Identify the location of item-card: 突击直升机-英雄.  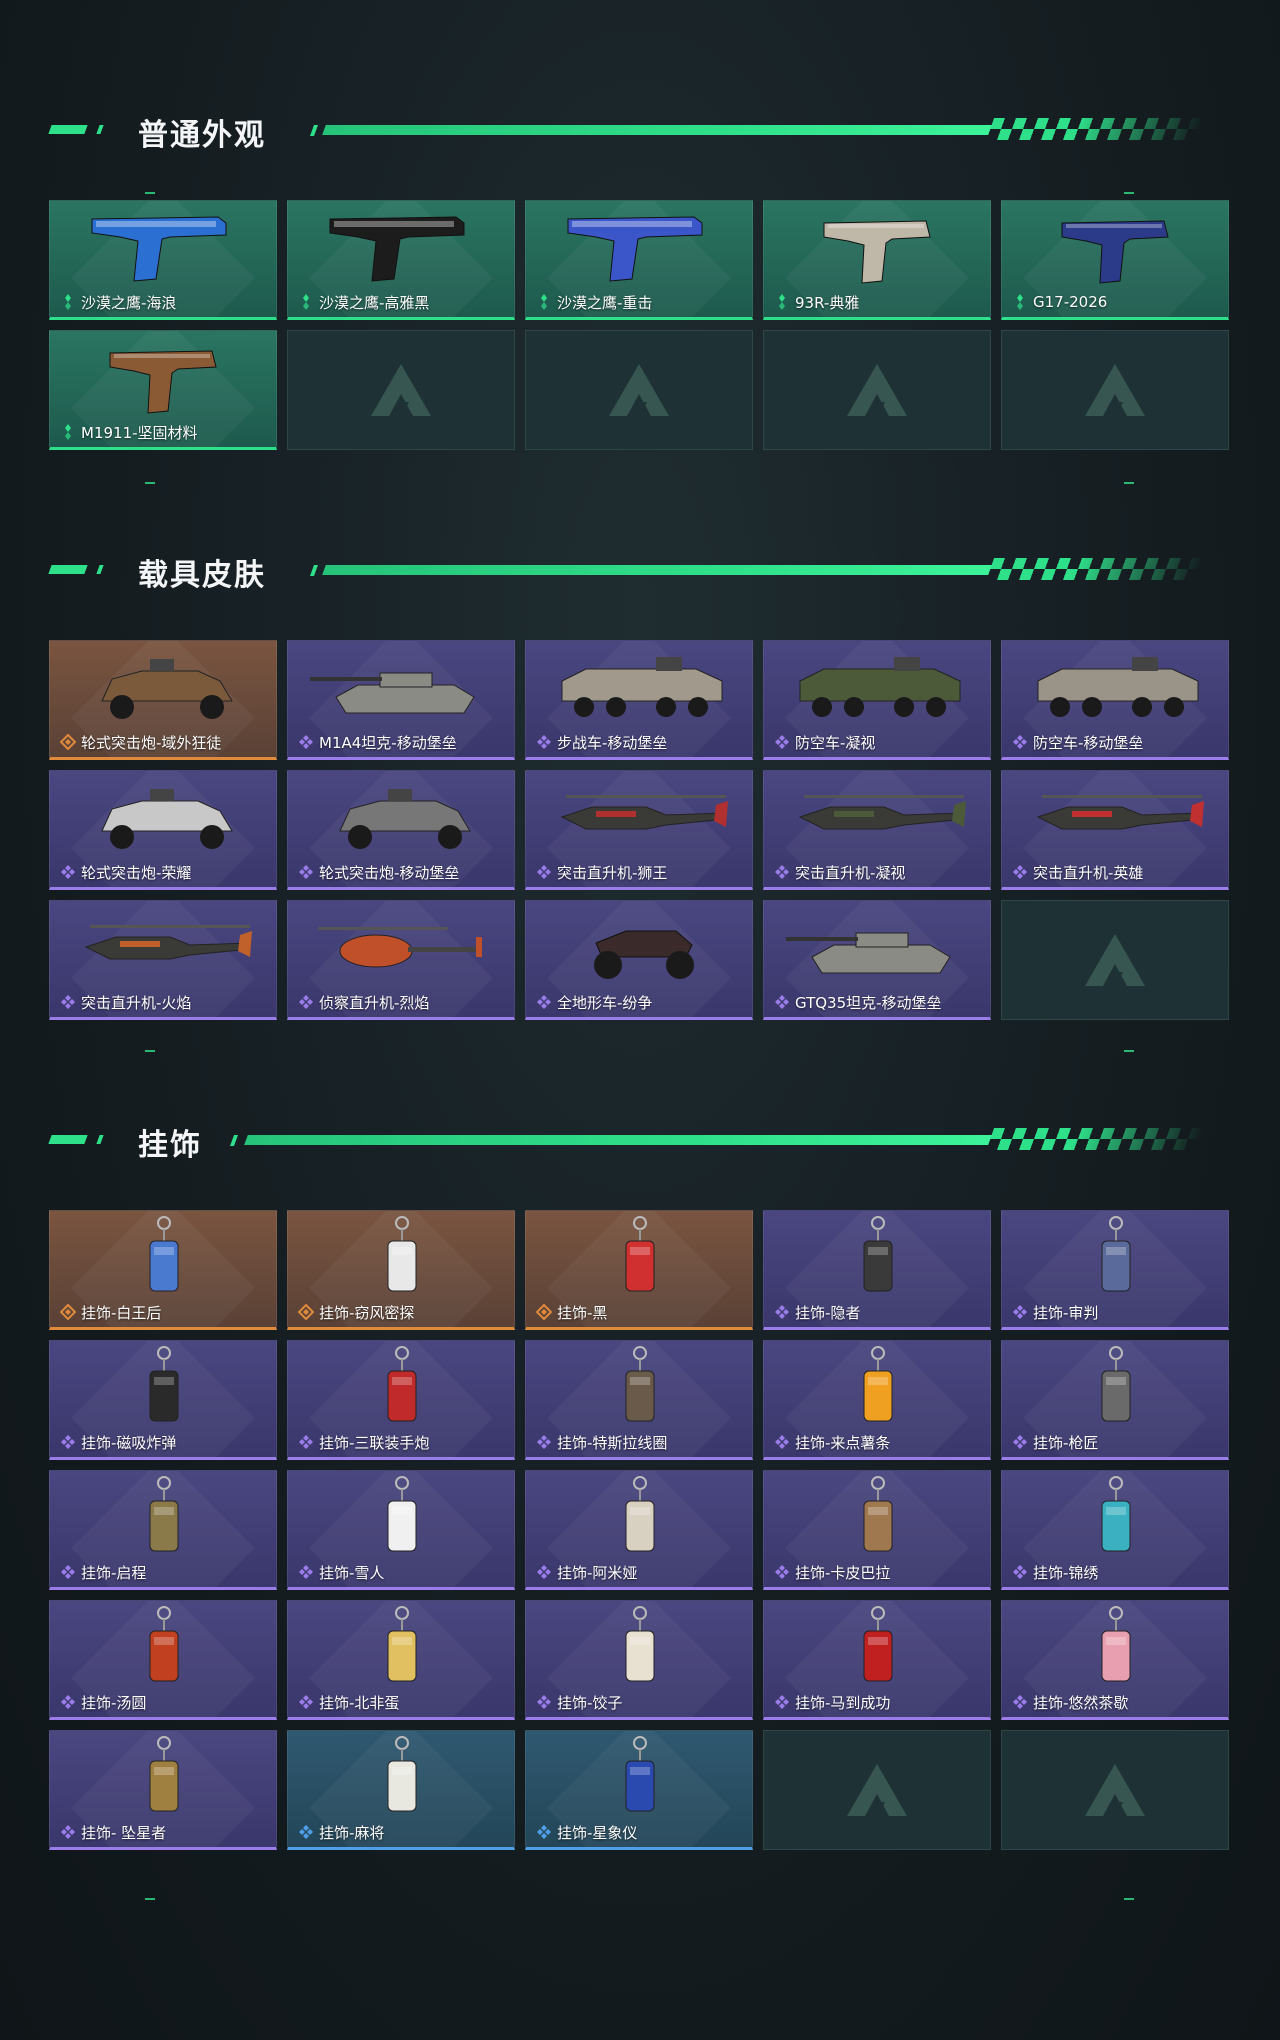
(1115, 830).